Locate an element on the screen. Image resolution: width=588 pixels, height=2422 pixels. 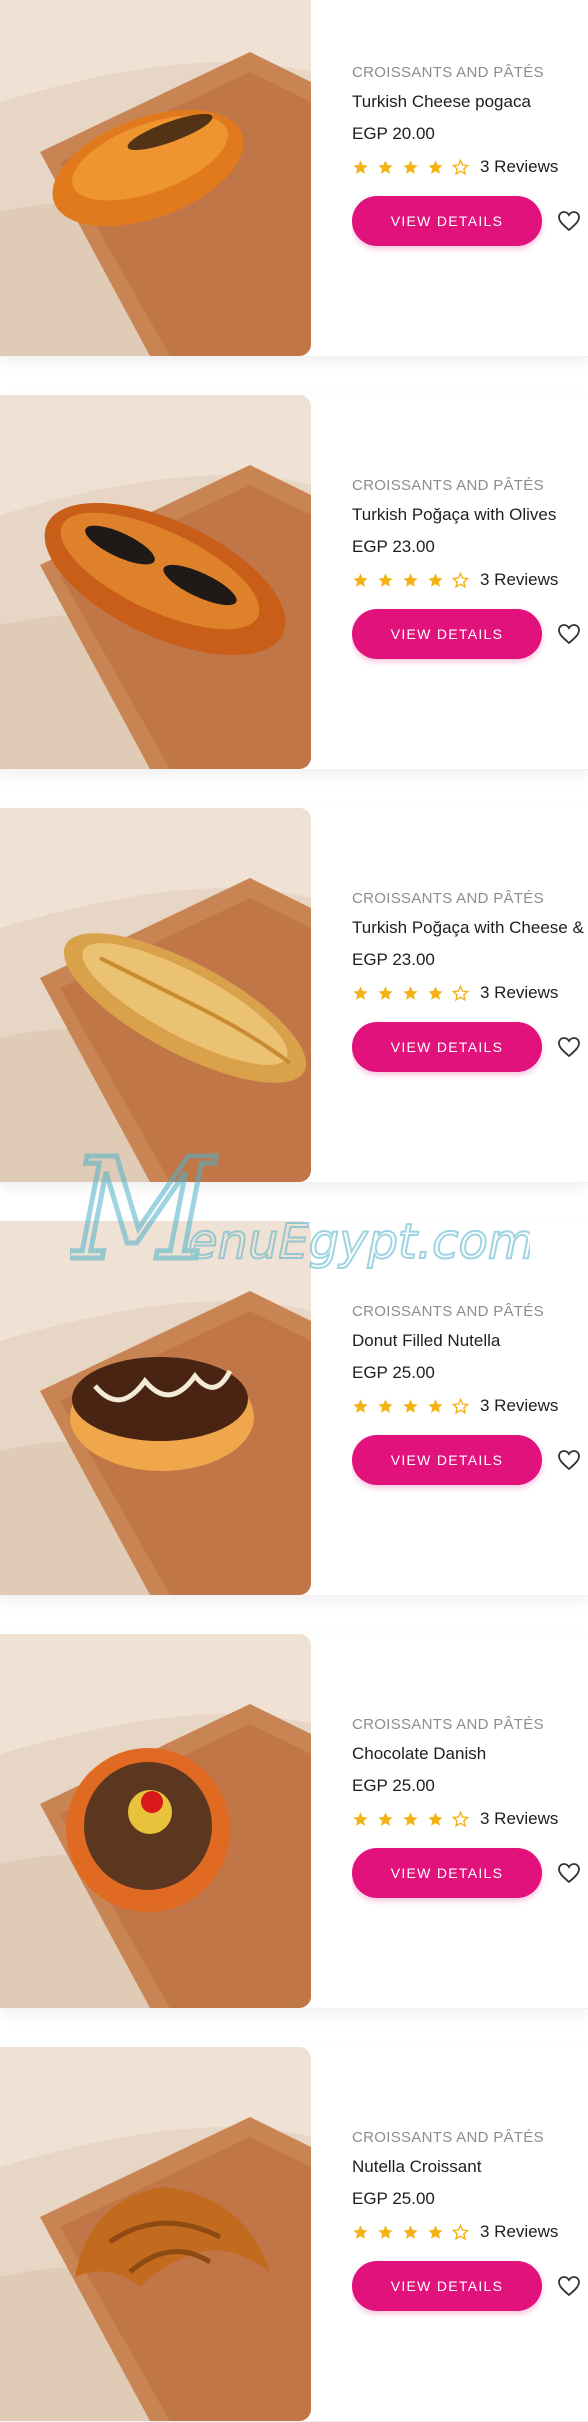
product-title: Turkish Poğaça with Cheese & is located at coordinates (468, 928).